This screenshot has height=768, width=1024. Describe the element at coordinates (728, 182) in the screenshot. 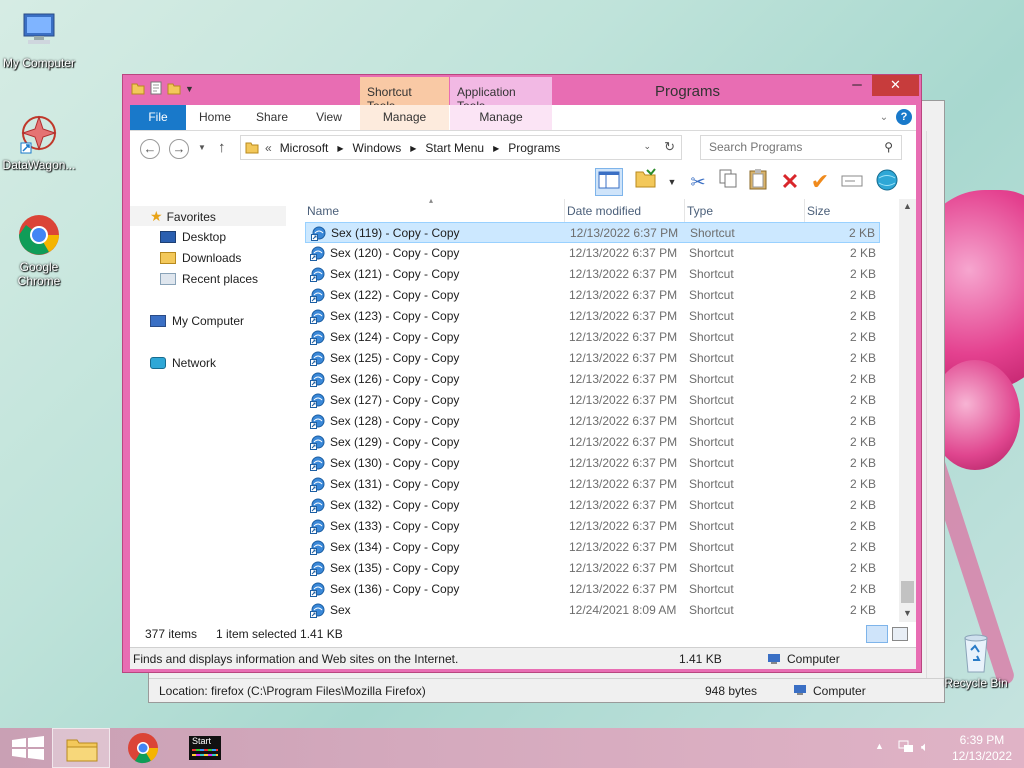

I see `copy-icon` at that location.